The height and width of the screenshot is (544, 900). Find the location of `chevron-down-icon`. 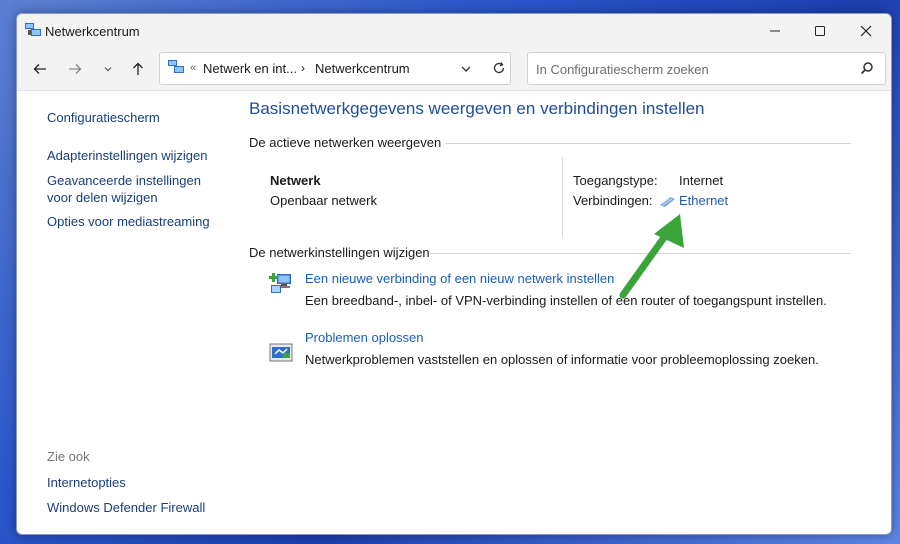

chevron-down-icon is located at coordinates (108, 69).